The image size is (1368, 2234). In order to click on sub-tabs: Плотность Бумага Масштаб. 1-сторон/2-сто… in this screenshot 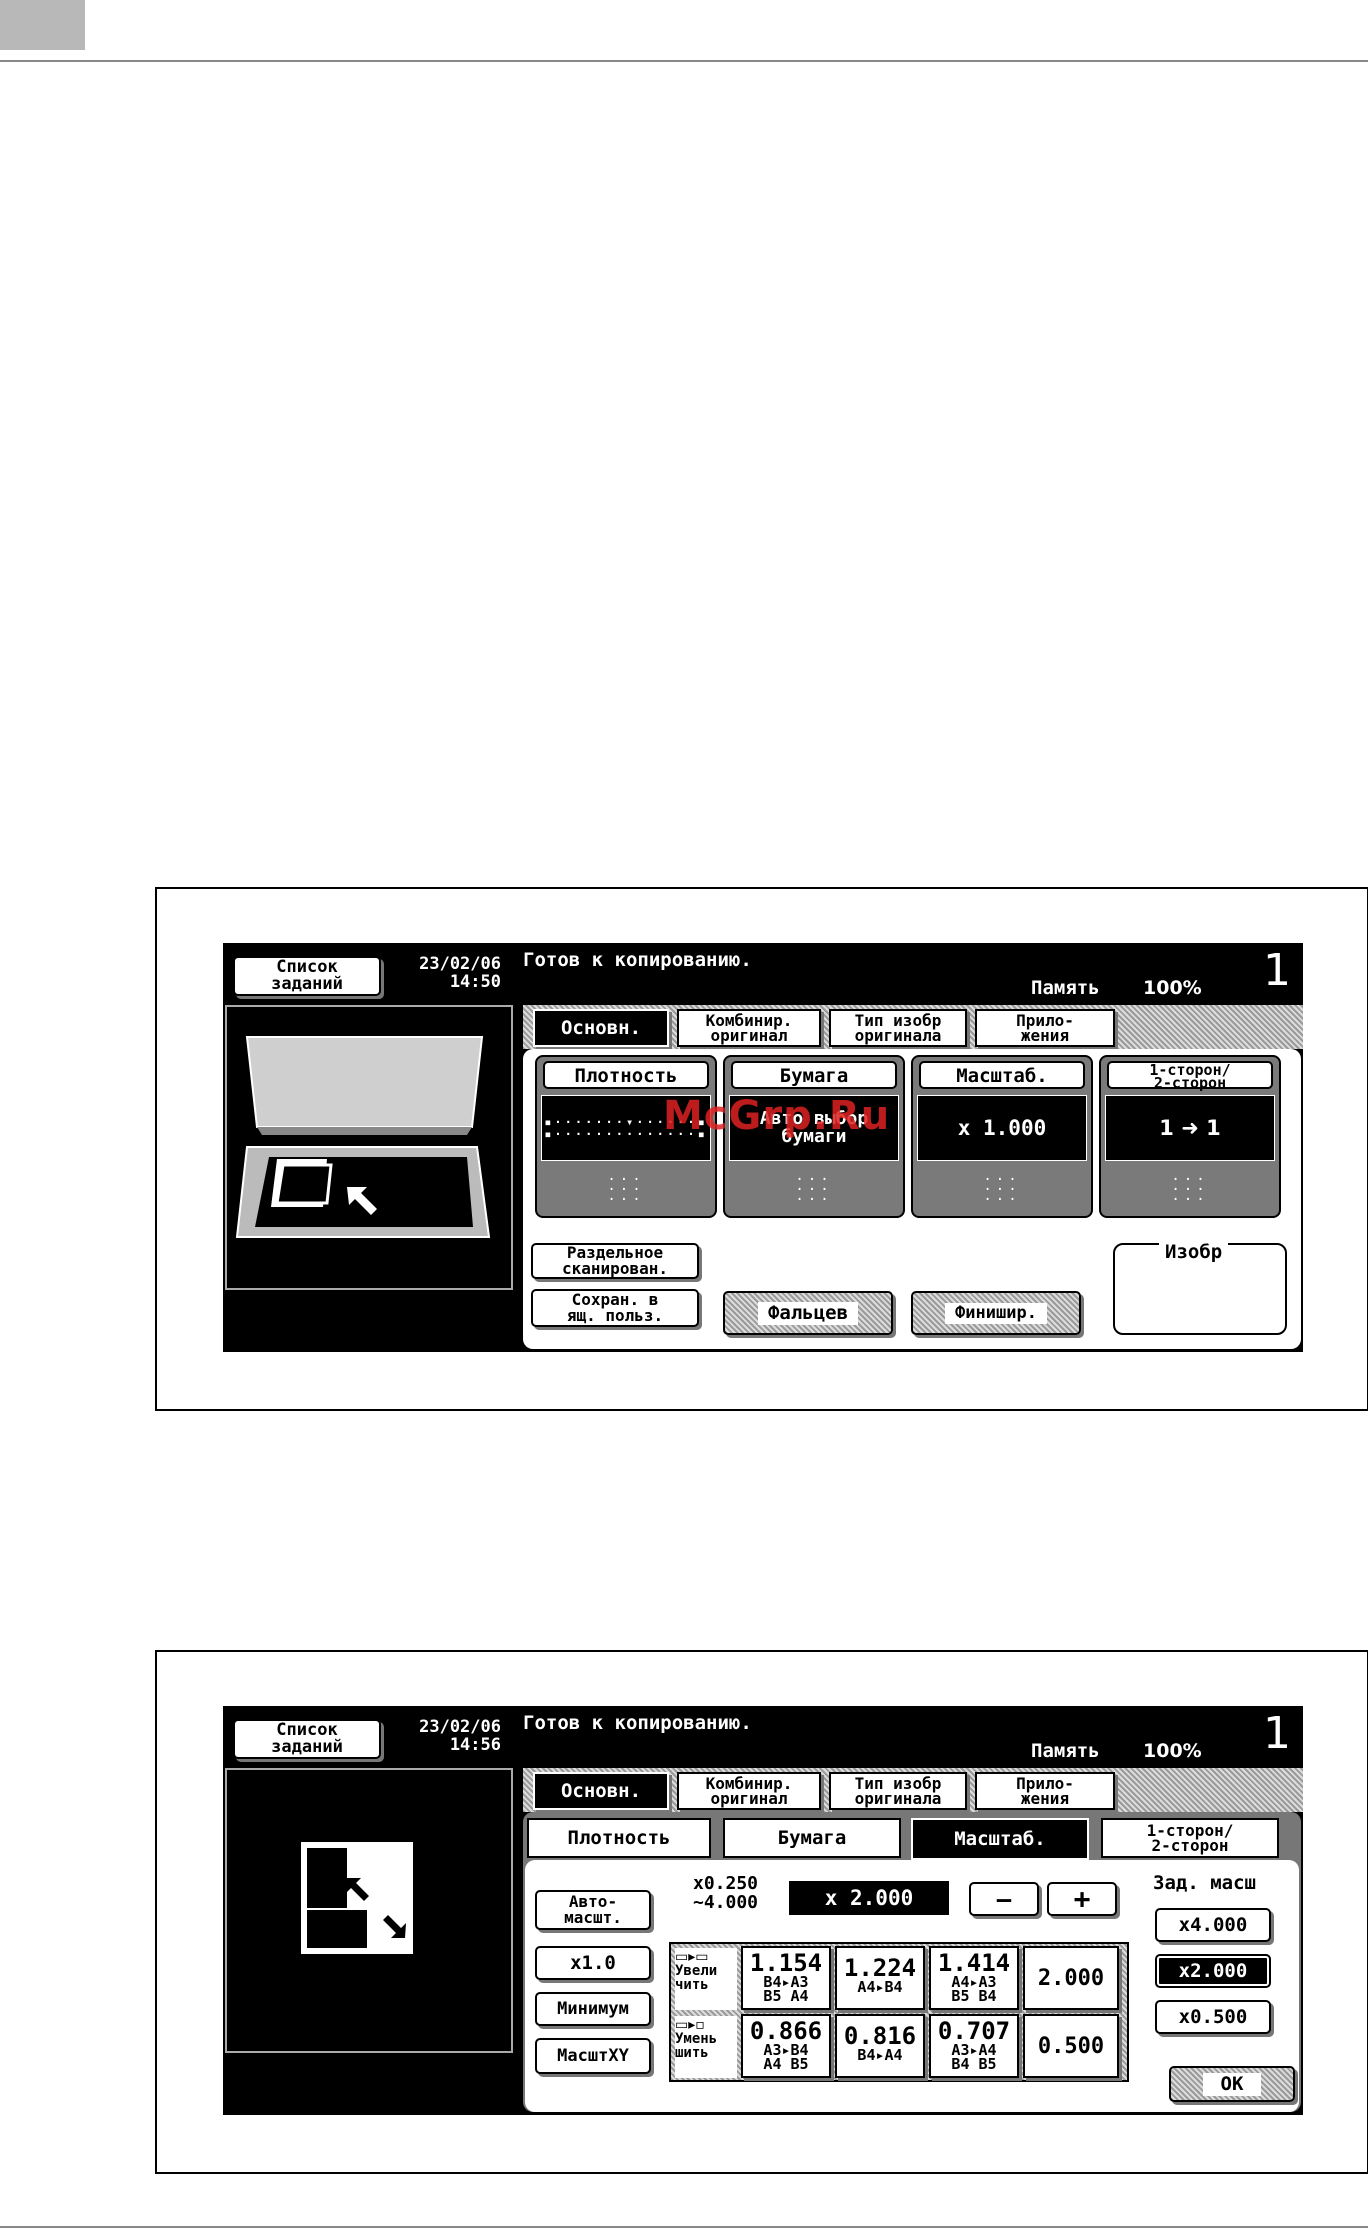, I will do `click(912, 1839)`.